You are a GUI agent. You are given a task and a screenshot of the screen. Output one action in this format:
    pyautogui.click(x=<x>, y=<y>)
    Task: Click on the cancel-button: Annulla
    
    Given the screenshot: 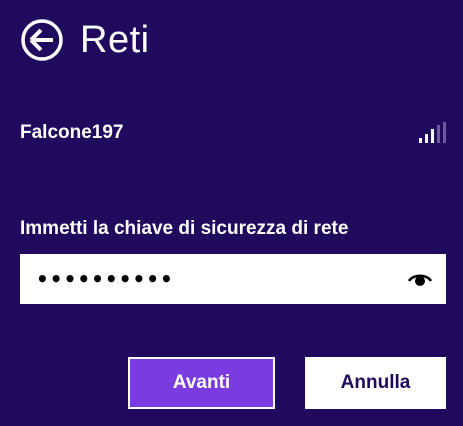 What is the action you would take?
    pyautogui.click(x=375, y=383)
    